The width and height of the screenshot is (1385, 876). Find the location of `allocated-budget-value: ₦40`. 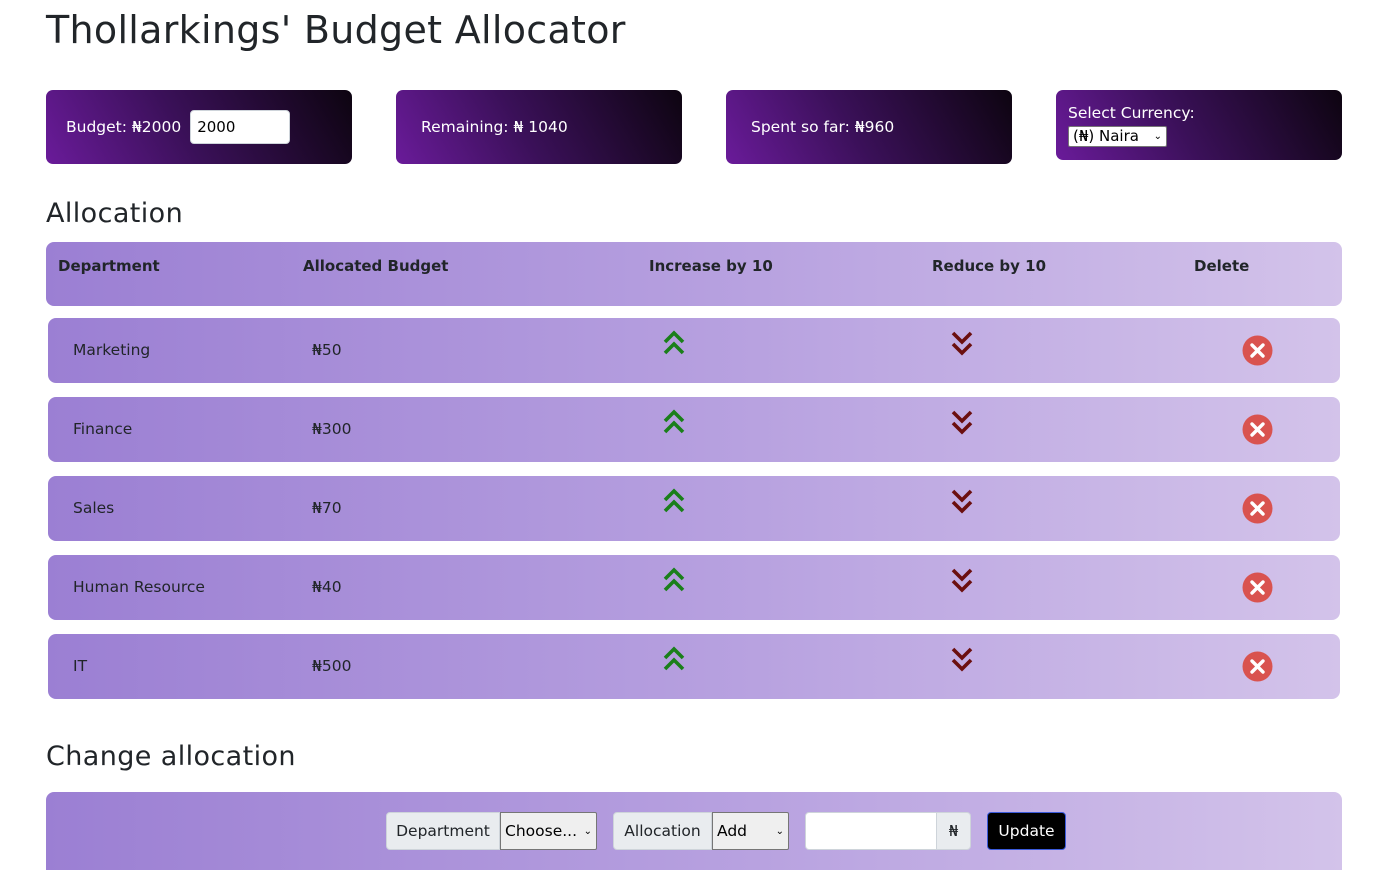

allocated-budget-value: ₦40 is located at coordinates (327, 587).